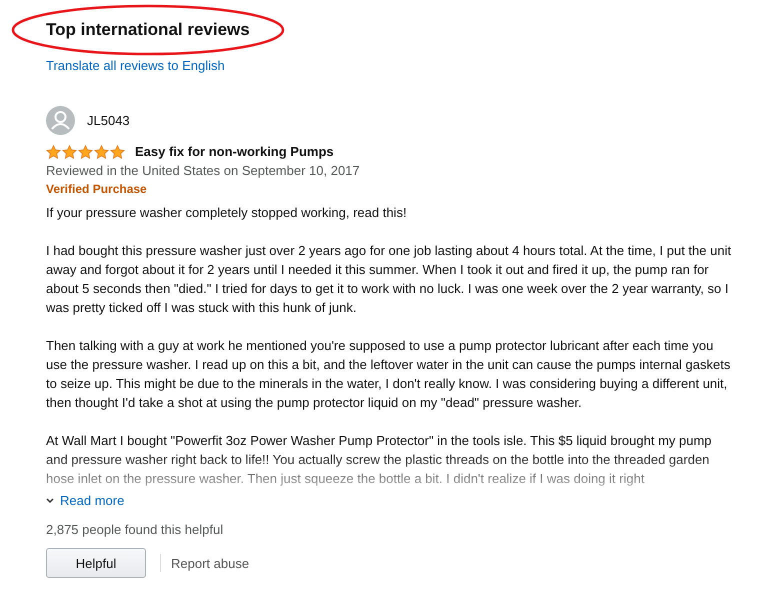 This screenshot has height=603, width=762. What do you see at coordinates (379, 460) in the screenshot?
I see `review-paragraph: At Wall Mart I bought "Powerfit 3oz Power Washer Pump Protector" in the tools isle. This $5 liquid brought my pump and pressure washer right back to life!! You actually screw the plastic threads on the bottle into the threaded garden hose inlet on the pressure washer. Then just squeeze the bottle a bit. I didn't realize if I was doing it right` at bounding box center [379, 460].